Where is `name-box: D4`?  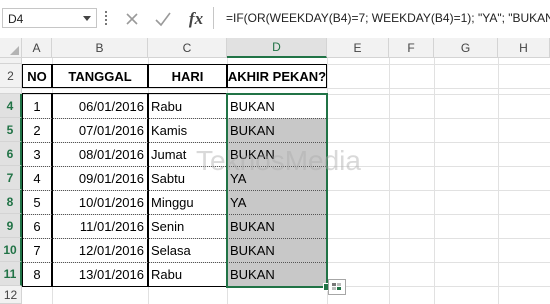 name-box: D4 is located at coordinates (49, 18).